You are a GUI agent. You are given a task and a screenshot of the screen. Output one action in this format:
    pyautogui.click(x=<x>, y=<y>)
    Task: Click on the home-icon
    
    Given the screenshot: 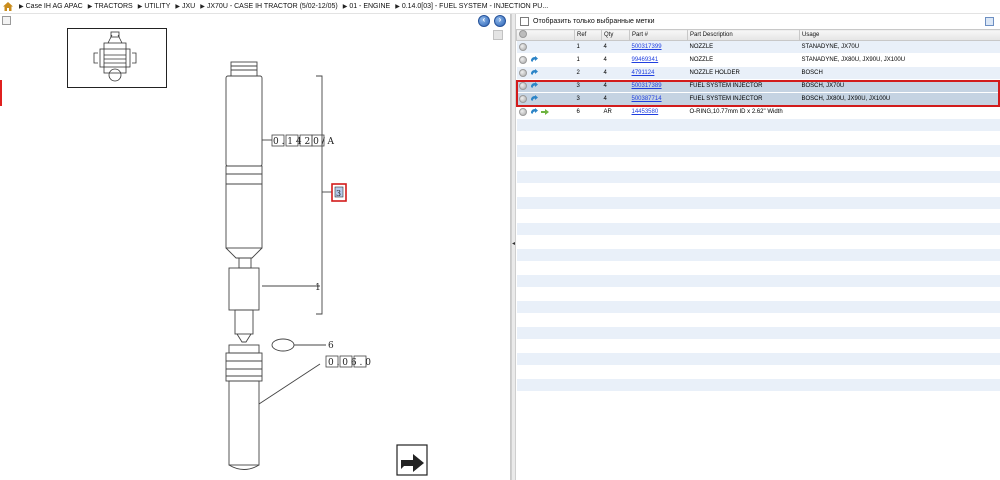 What is the action you would take?
    pyautogui.click(x=8, y=6)
    